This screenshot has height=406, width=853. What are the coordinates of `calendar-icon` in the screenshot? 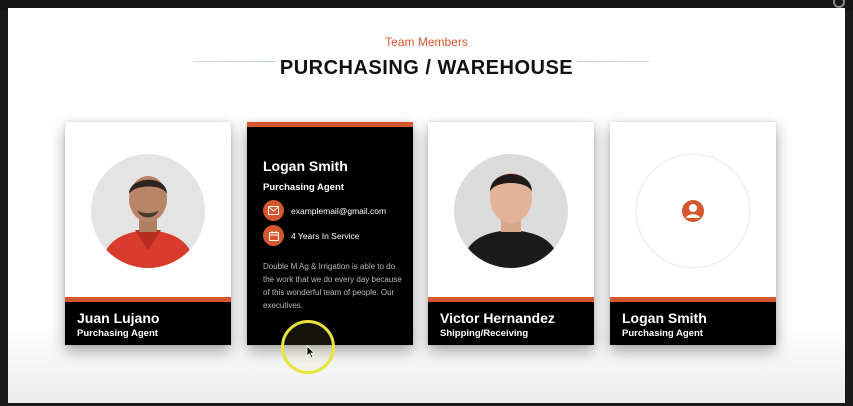 It's located at (273, 235).